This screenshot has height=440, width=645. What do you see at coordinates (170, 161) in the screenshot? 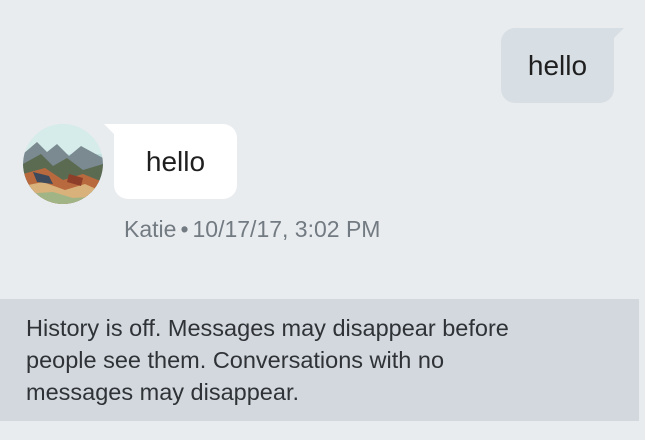
I see `incoming-message-bubble: hello` at bounding box center [170, 161].